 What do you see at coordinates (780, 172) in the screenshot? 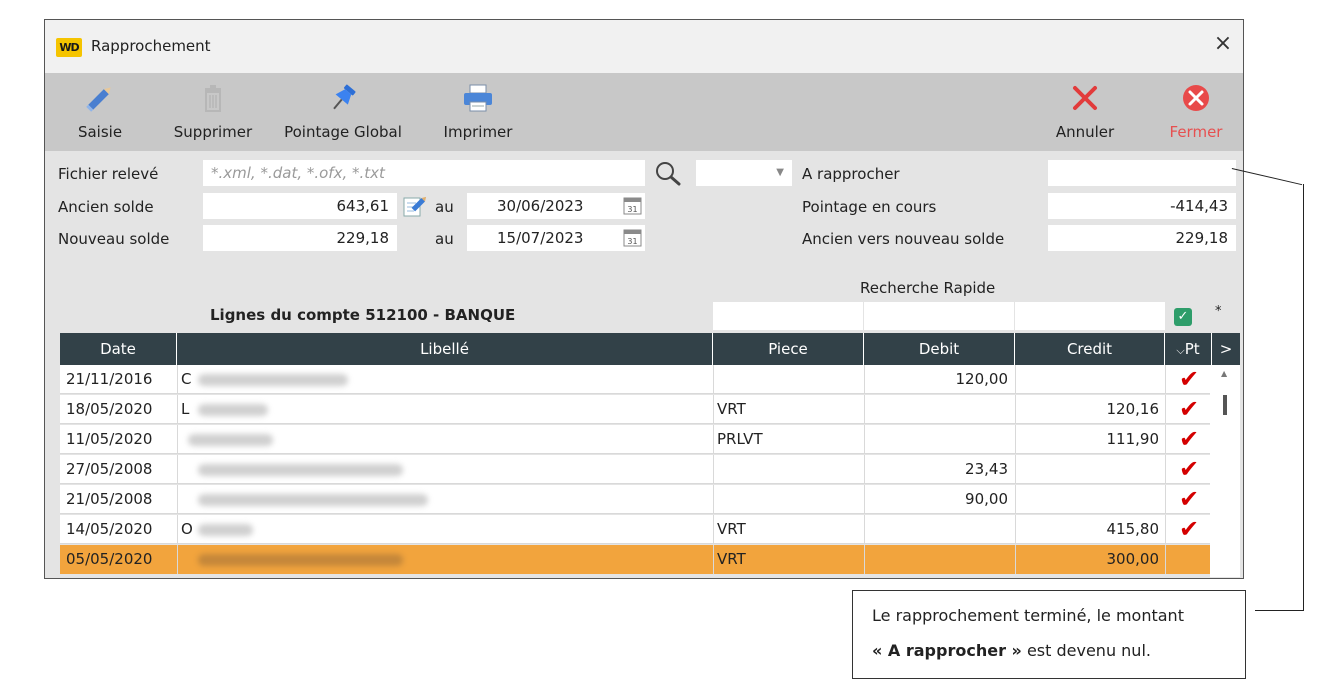
I see `chevron-down-icon: ▼` at bounding box center [780, 172].